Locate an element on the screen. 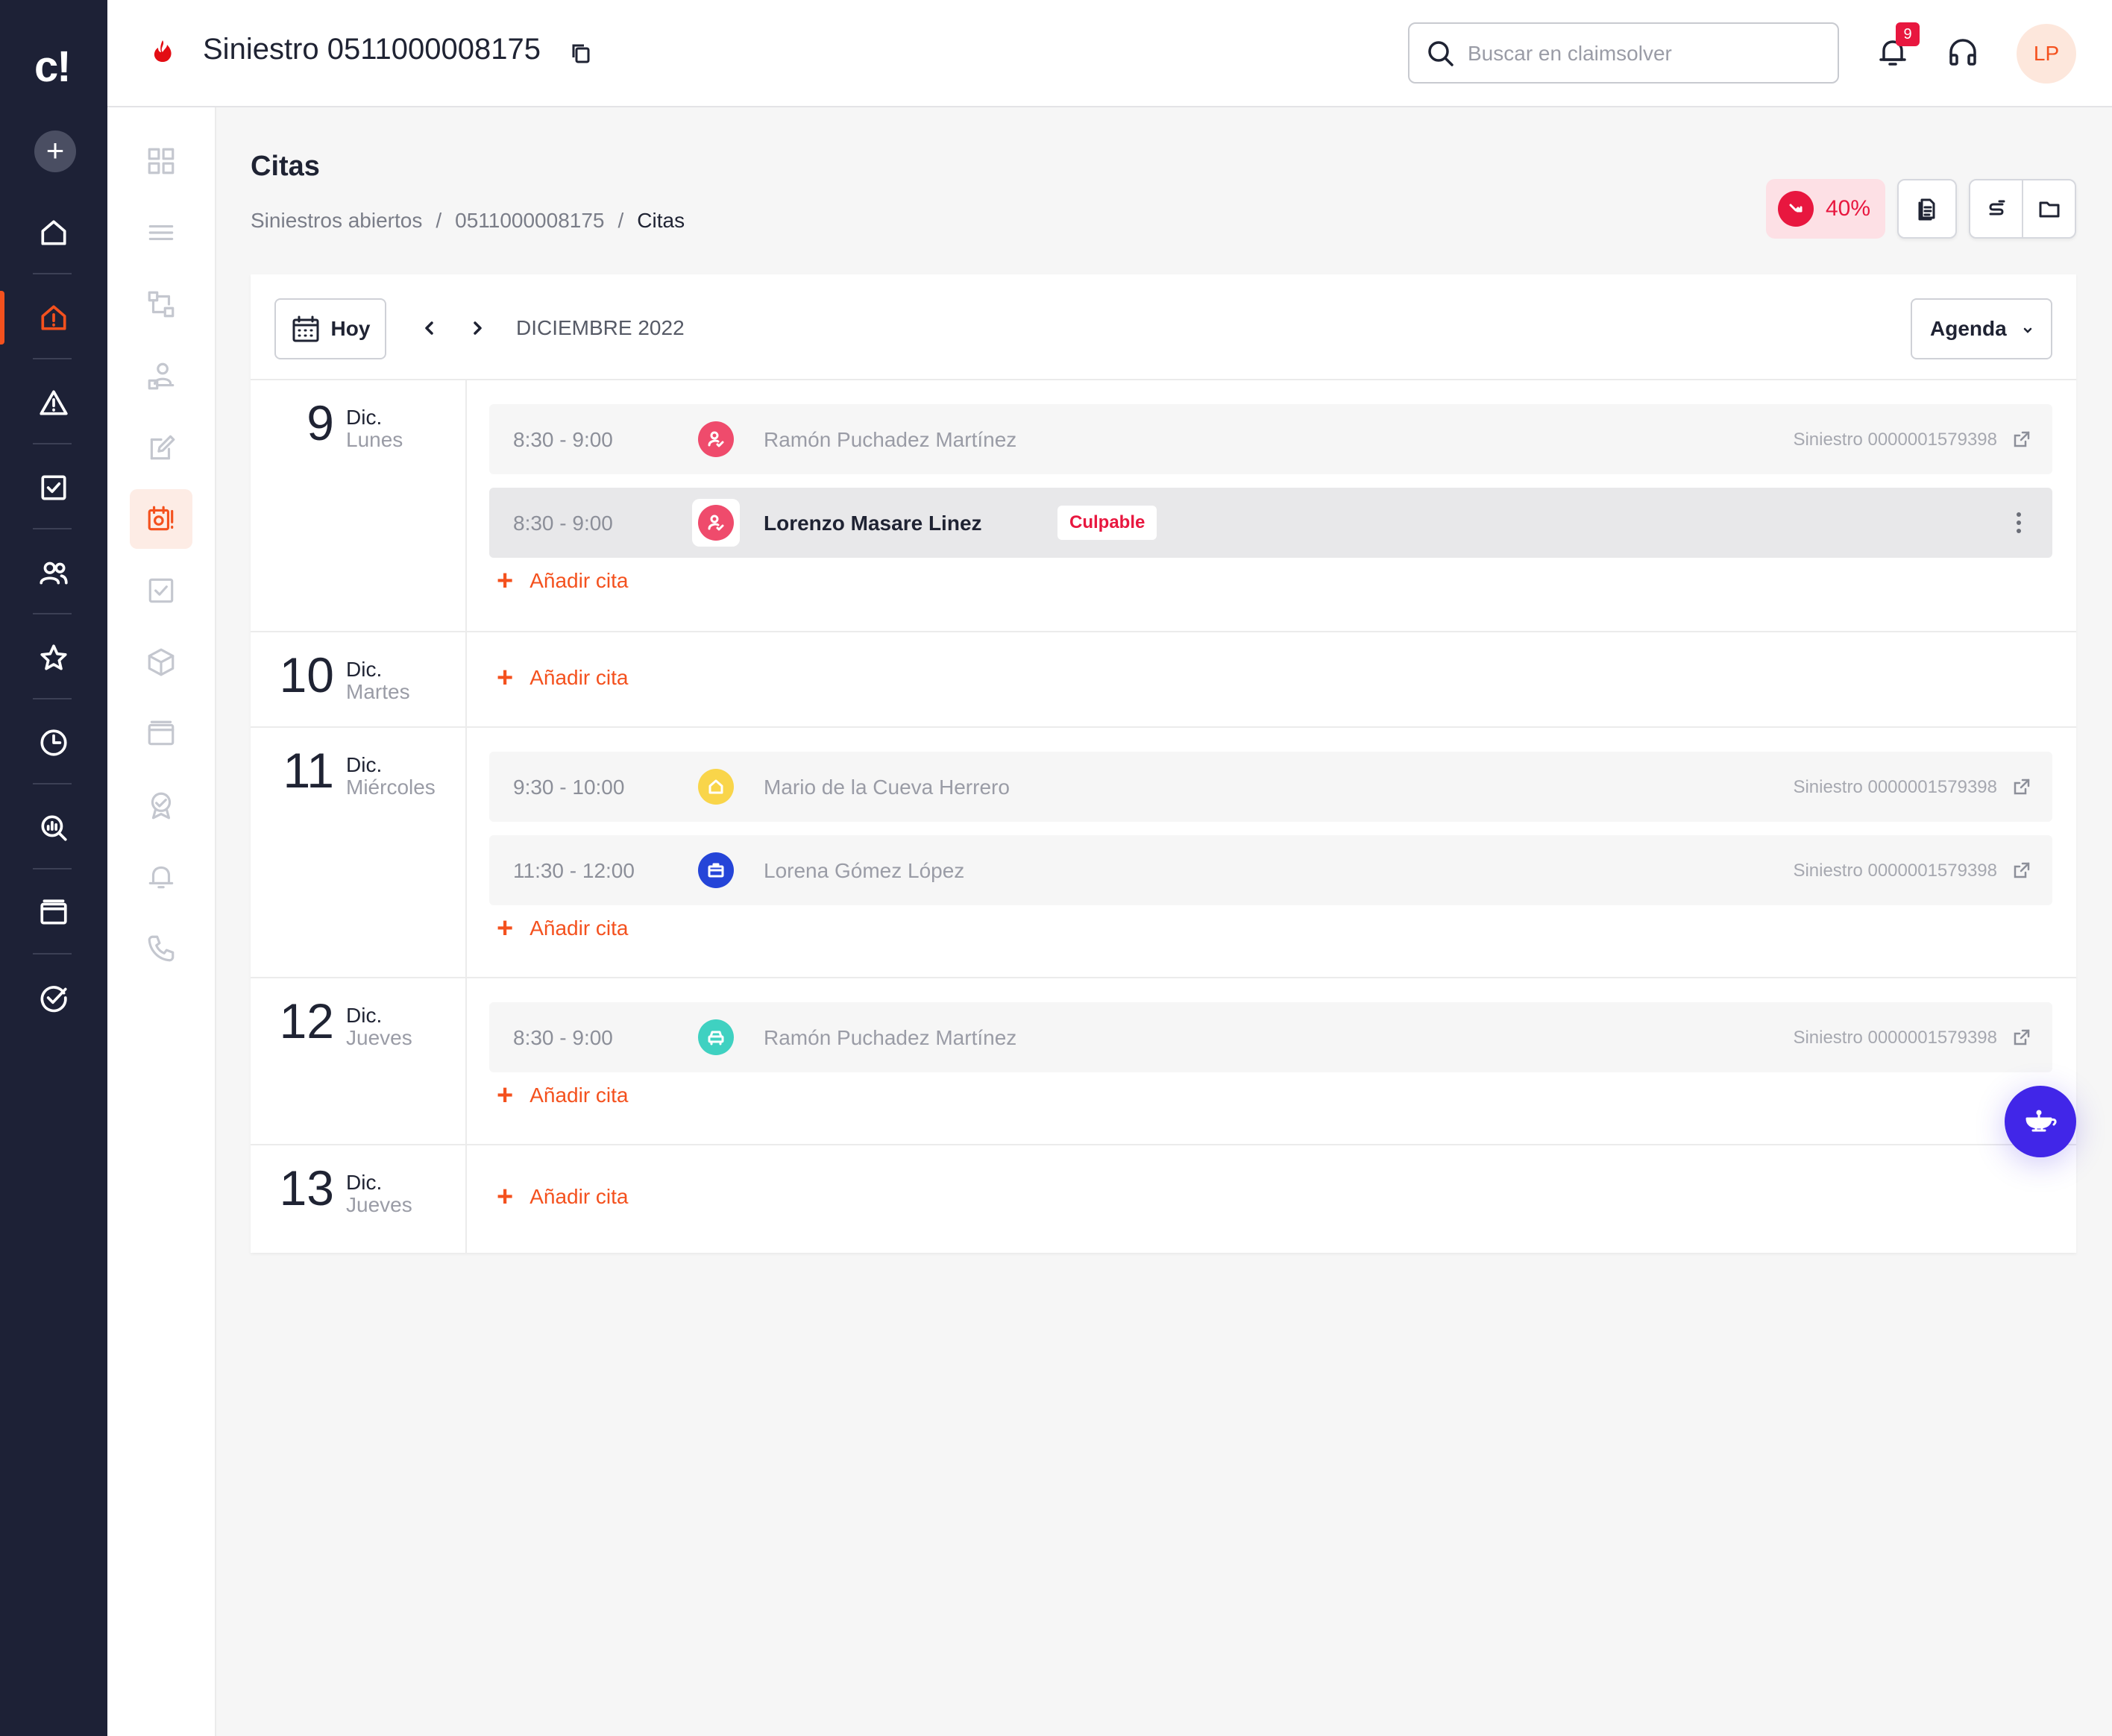 The width and height of the screenshot is (2112, 1736). nav-home is located at coordinates (53, 232).